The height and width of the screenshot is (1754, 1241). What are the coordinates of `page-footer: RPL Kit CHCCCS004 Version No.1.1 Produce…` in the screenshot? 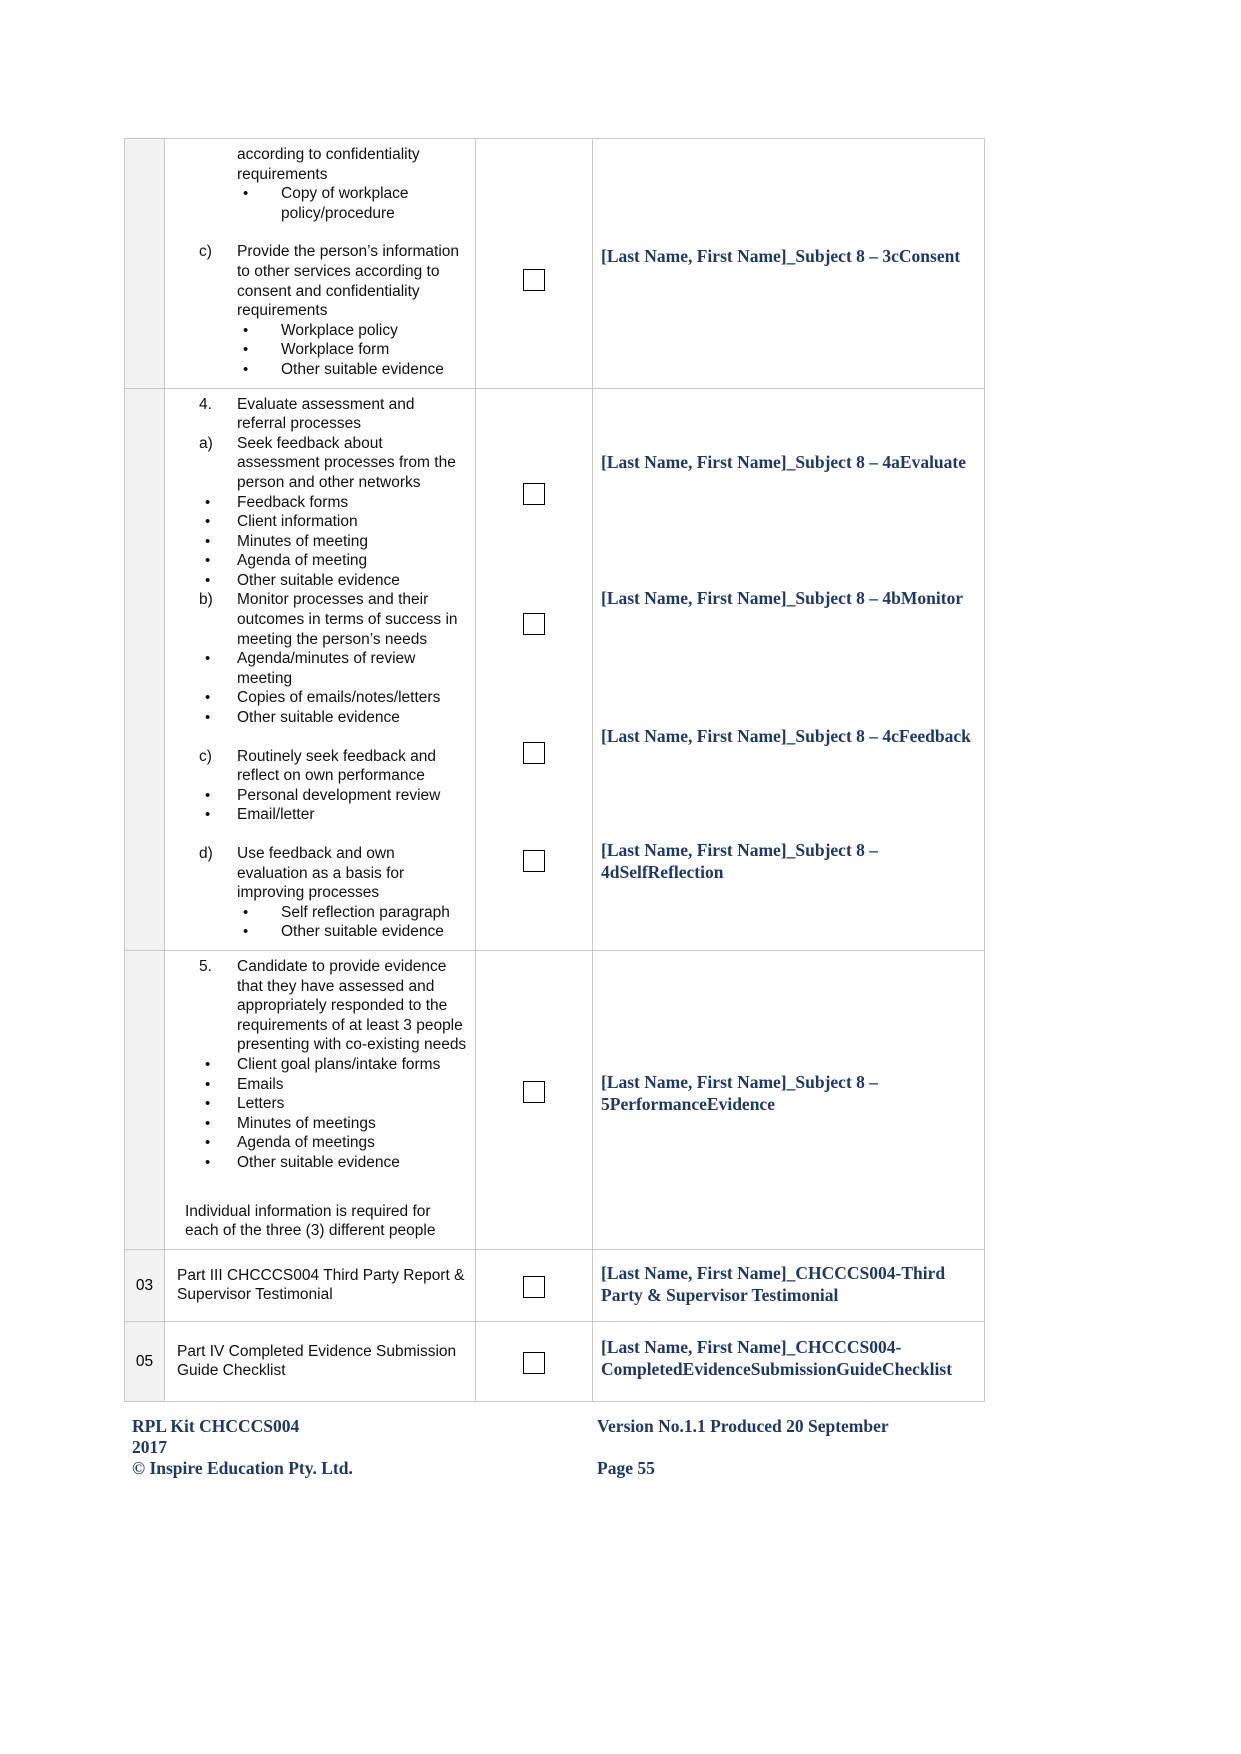 It's located at (572, 1447).